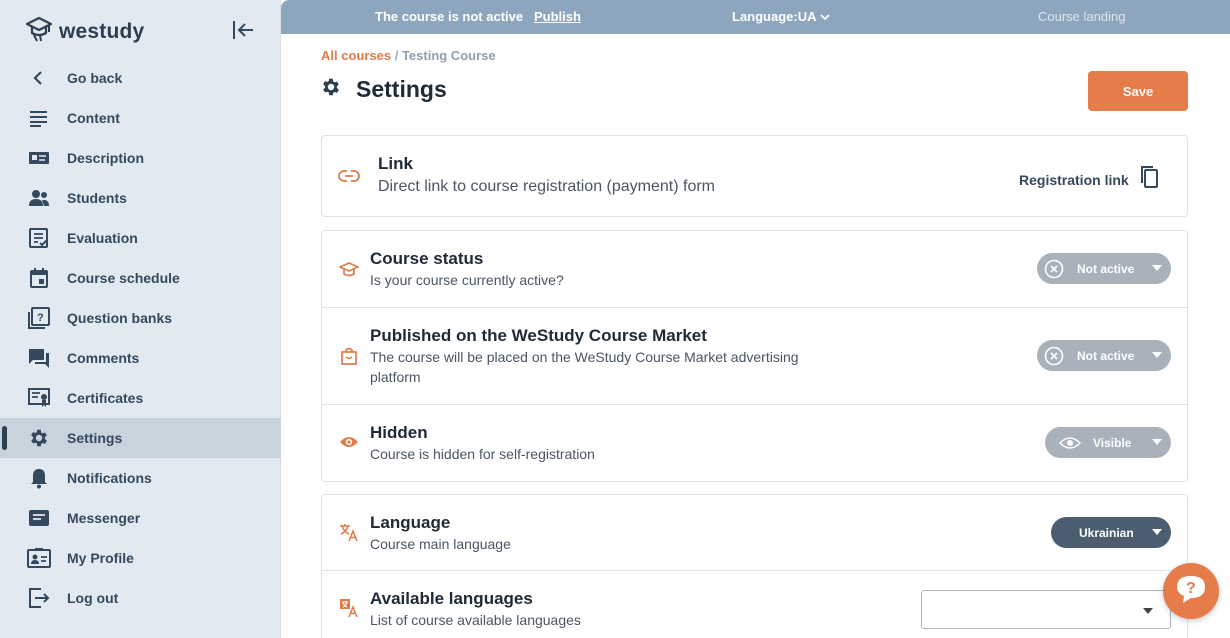 The image size is (1230, 638). I want to click on sidebar-item-label: Messenger, so click(104, 518).